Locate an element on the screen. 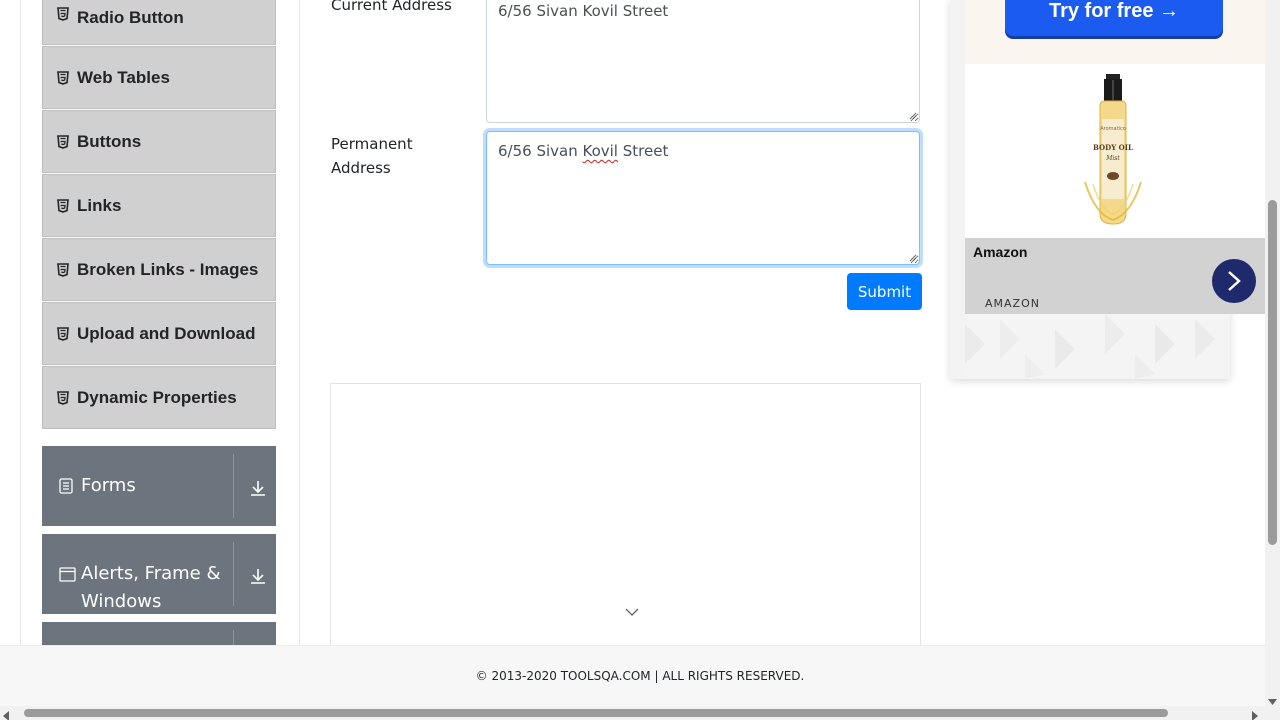  ad-pattern-area is located at coordinates (1097, 346).